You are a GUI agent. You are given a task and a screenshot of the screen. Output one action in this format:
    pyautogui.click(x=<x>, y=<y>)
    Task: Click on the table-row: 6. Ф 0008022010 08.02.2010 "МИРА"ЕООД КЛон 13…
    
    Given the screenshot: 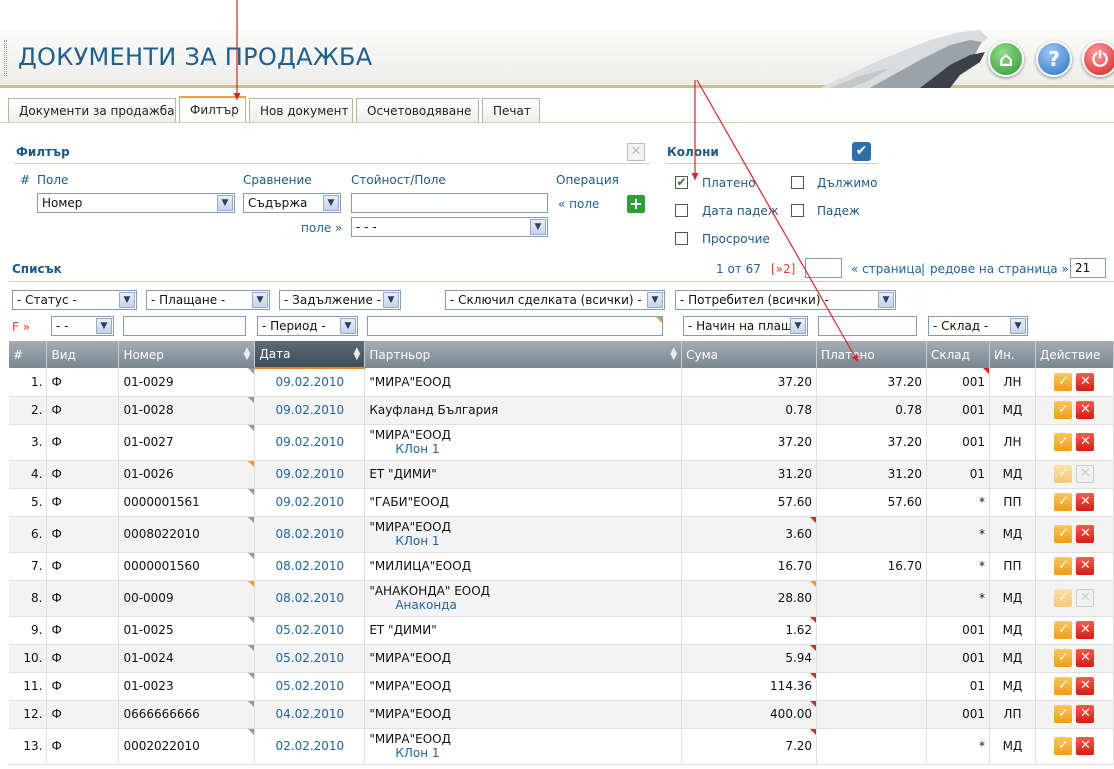 What is the action you would take?
    pyautogui.click(x=561, y=534)
    